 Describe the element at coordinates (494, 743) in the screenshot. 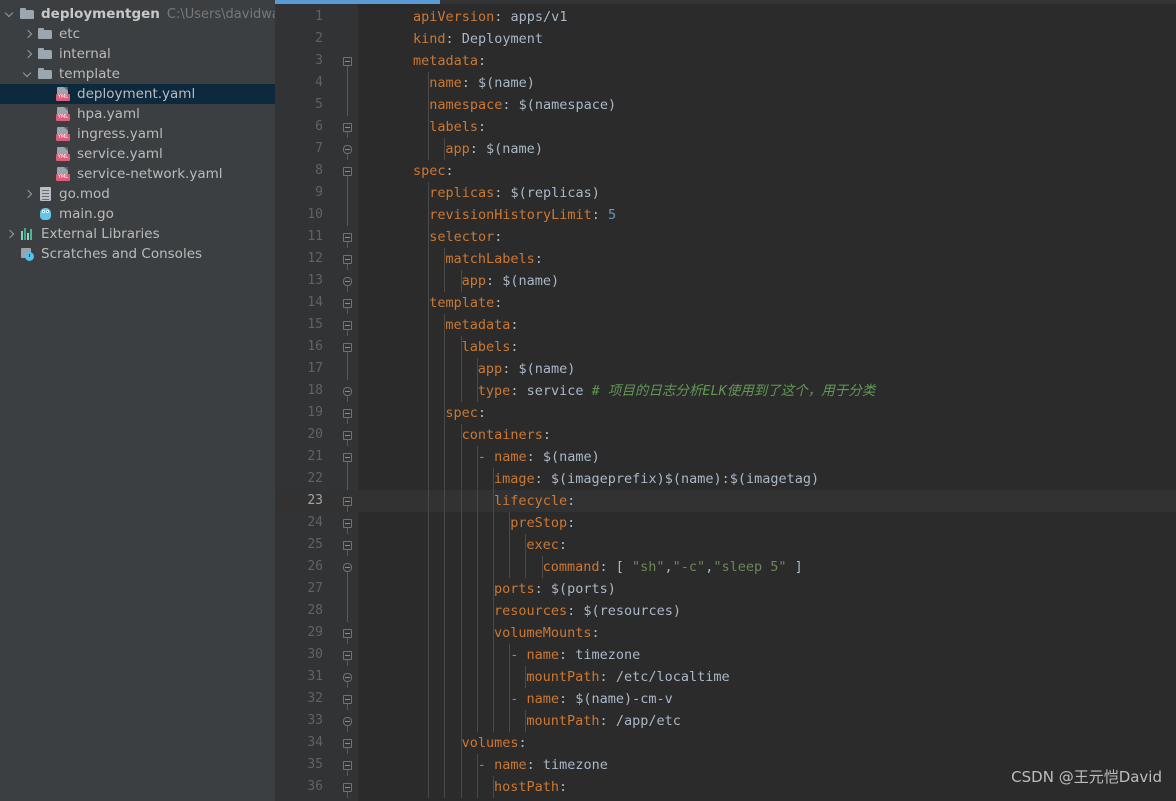

I see `code-text: volumes:` at that location.